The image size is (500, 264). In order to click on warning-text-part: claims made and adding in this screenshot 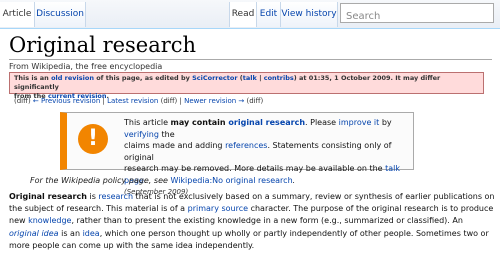, I will do `click(175, 145)`.